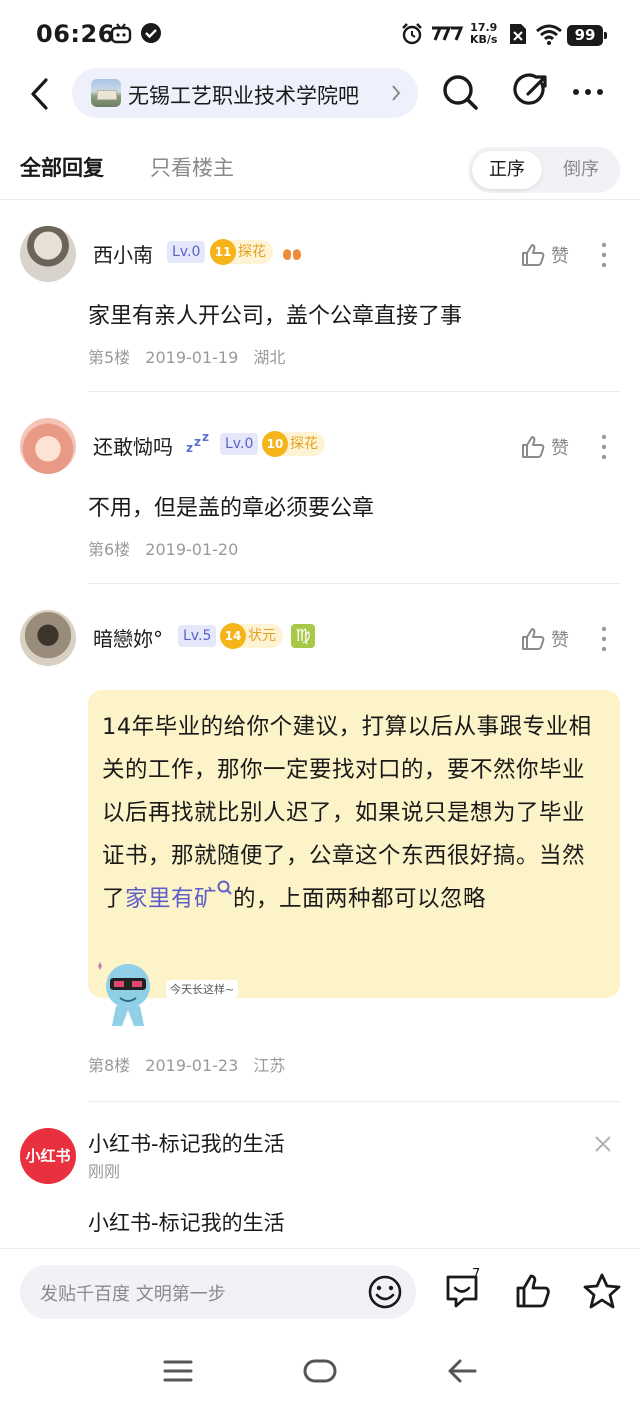 The width and height of the screenshot is (640, 1408). I want to click on sticker-caption: 今天长这样~, so click(202, 989).